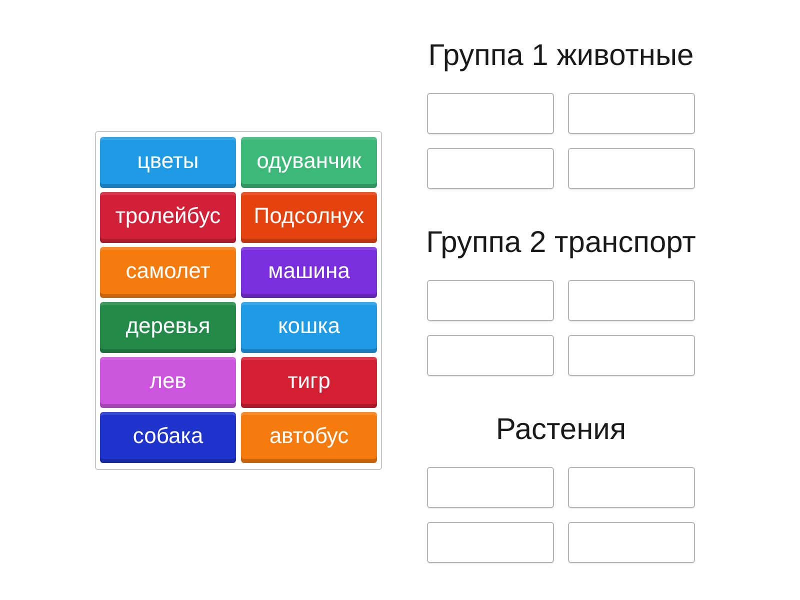 This screenshot has width=800, height=600. I want to click on word-tile: цветы, so click(168, 162).